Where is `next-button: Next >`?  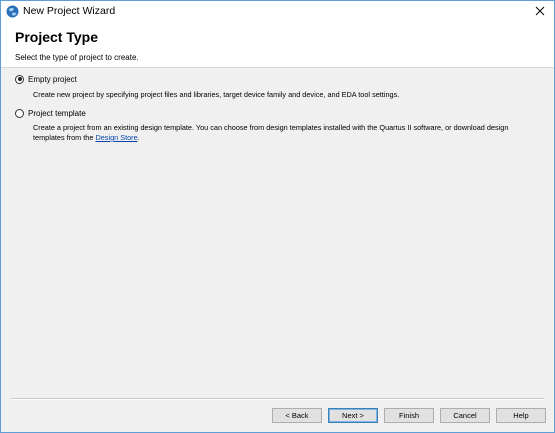
next-button: Next > is located at coordinates (353, 415).